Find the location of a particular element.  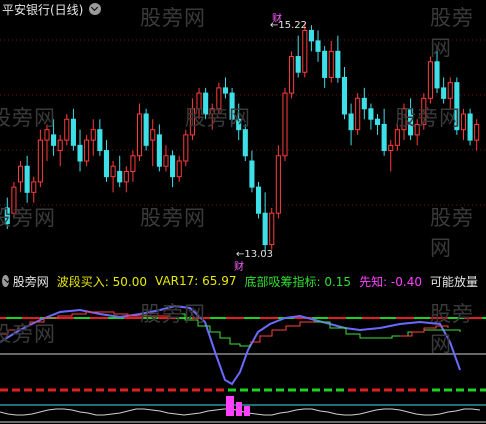

fortune-marker-bottom: 财 is located at coordinates (239, 267).